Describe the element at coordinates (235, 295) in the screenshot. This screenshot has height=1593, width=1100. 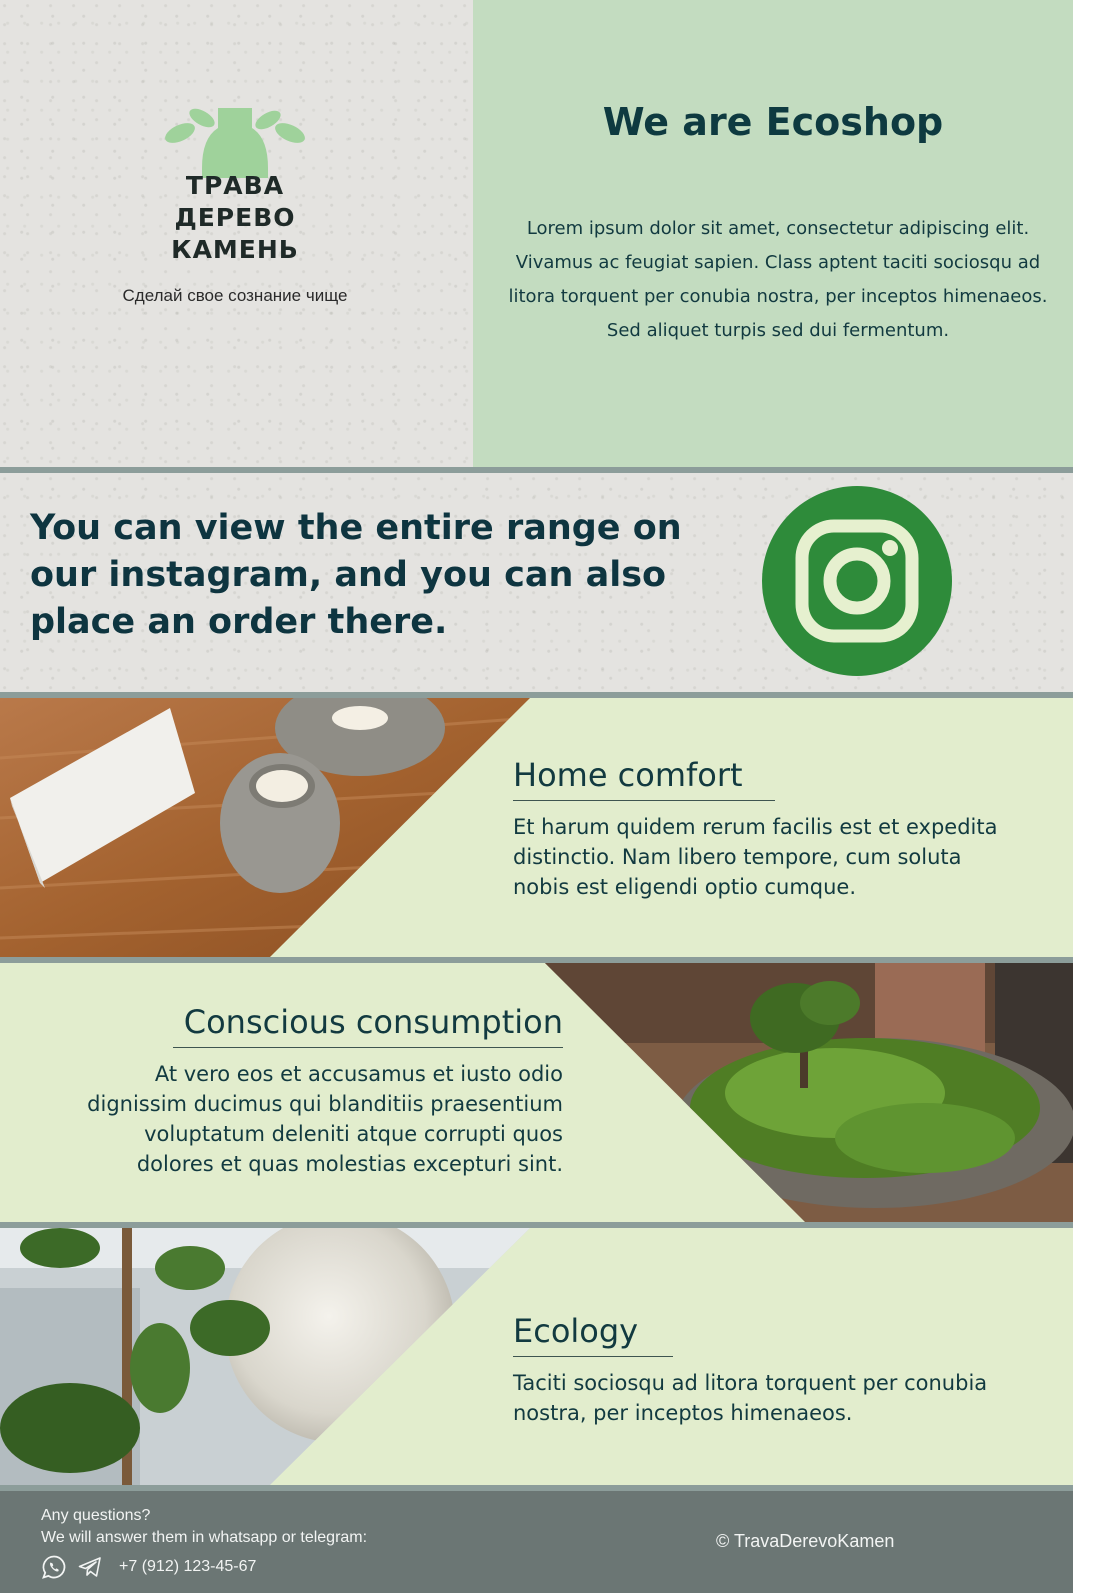
I see `brand-tagline: Сделай свое сознание чище` at that location.